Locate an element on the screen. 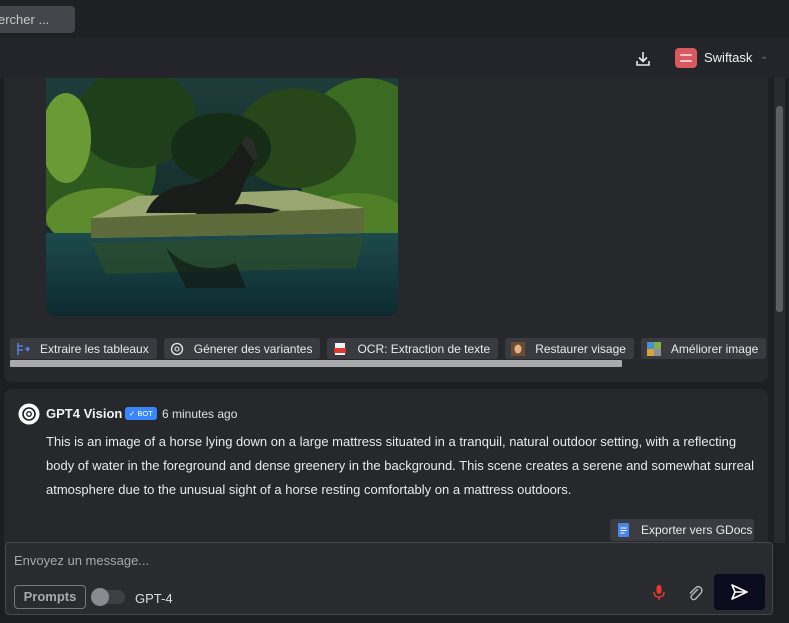 The width and height of the screenshot is (789, 623). face-restore-icon is located at coordinates (518, 348).